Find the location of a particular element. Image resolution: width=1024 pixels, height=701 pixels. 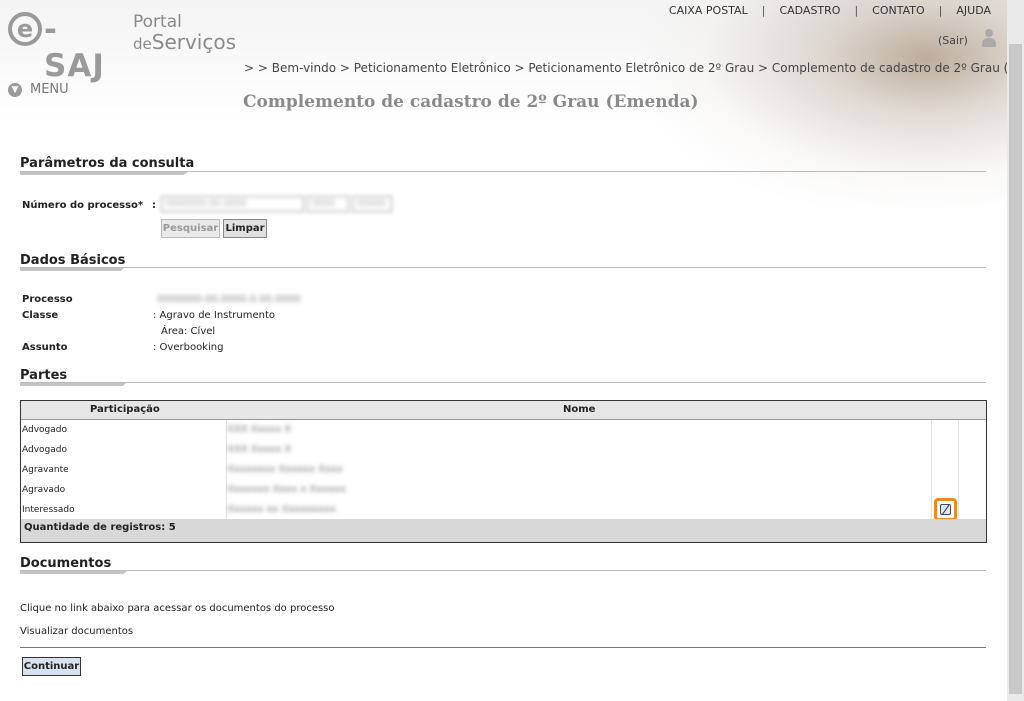

area-value: Área: Cível is located at coordinates (188, 331).